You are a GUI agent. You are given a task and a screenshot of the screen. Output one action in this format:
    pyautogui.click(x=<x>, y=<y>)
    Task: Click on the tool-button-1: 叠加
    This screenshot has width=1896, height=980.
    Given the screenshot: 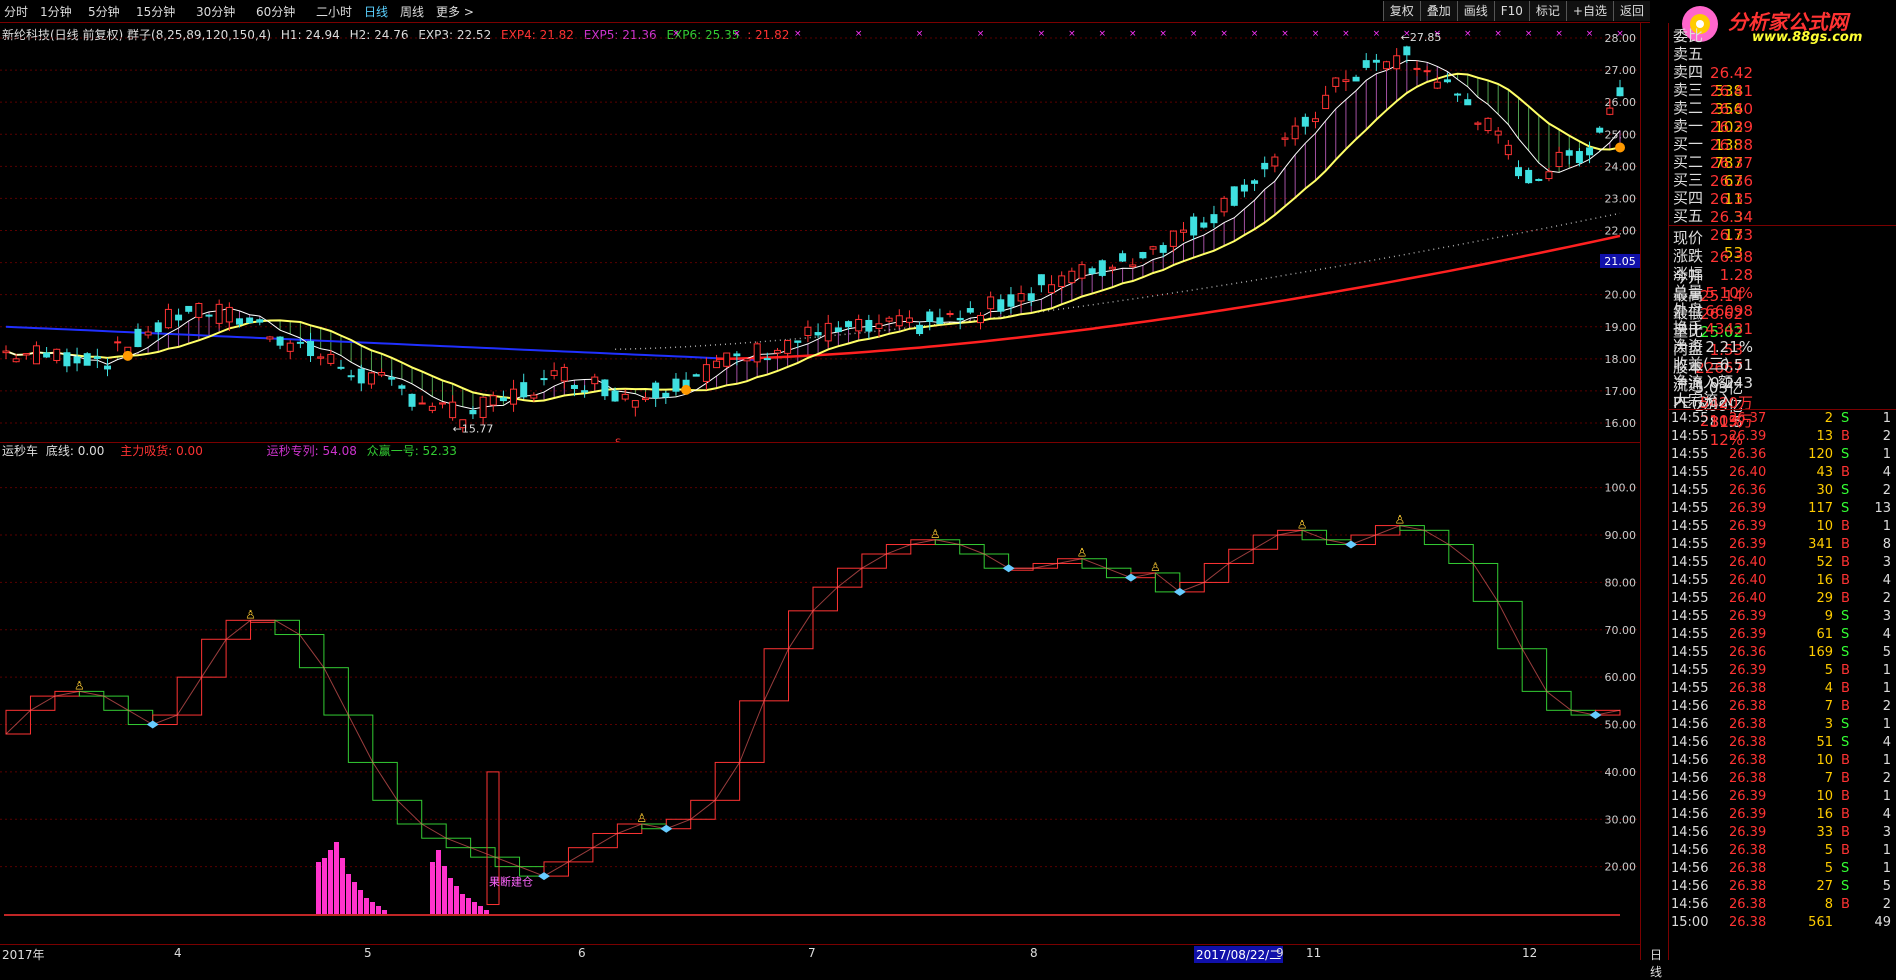 What is the action you would take?
    pyautogui.click(x=1438, y=11)
    